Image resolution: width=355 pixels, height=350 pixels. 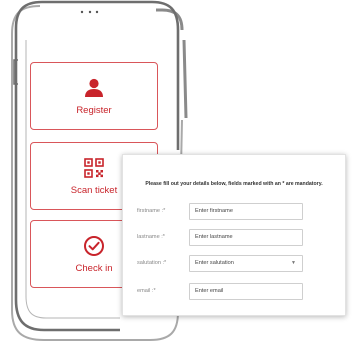 I want to click on salutation-label: salutation :*, so click(x=152, y=263).